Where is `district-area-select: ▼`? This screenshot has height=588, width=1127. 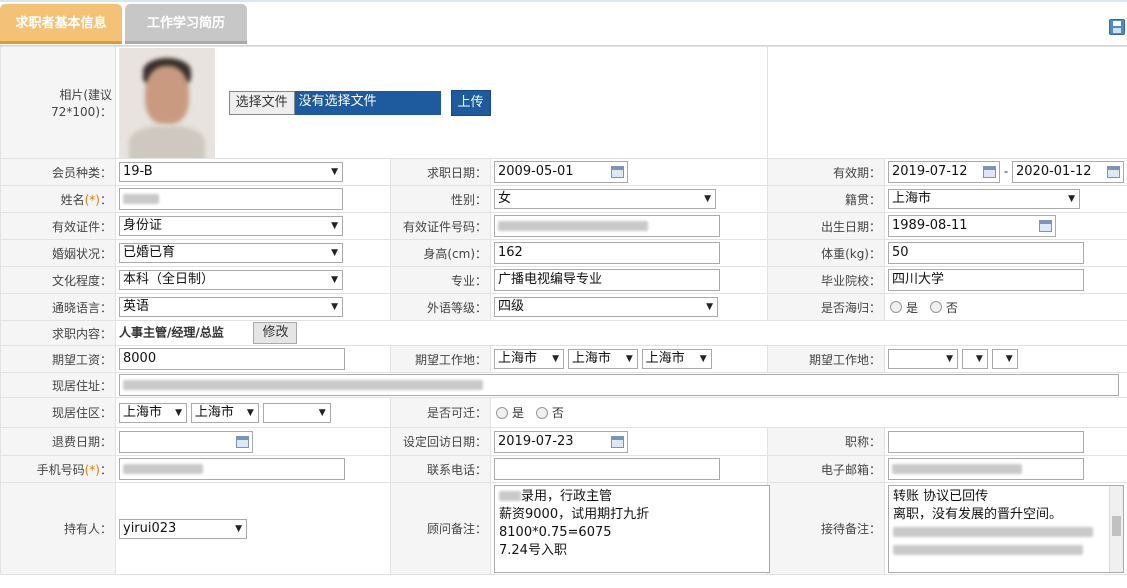 district-area-select: ▼ is located at coordinates (296, 412).